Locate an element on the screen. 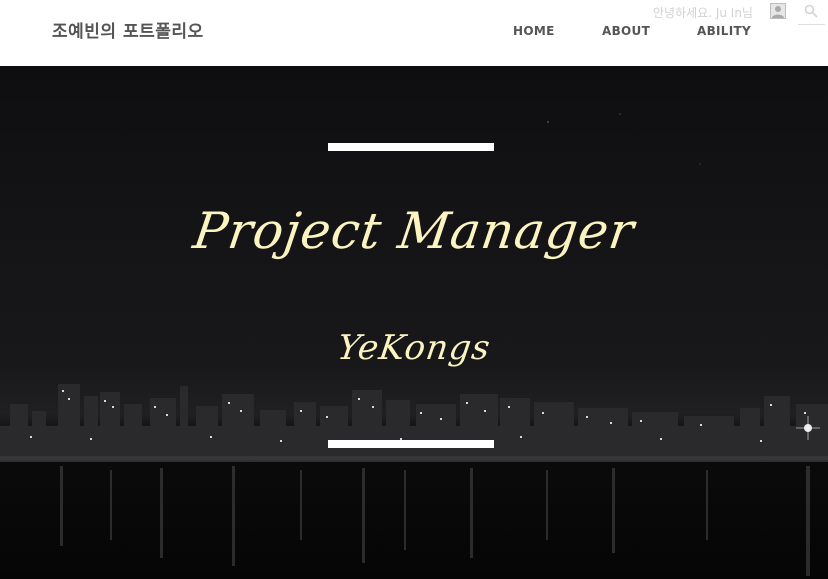 The width and height of the screenshot is (828, 579). hero-subline: YeKongs is located at coordinates (414, 348).